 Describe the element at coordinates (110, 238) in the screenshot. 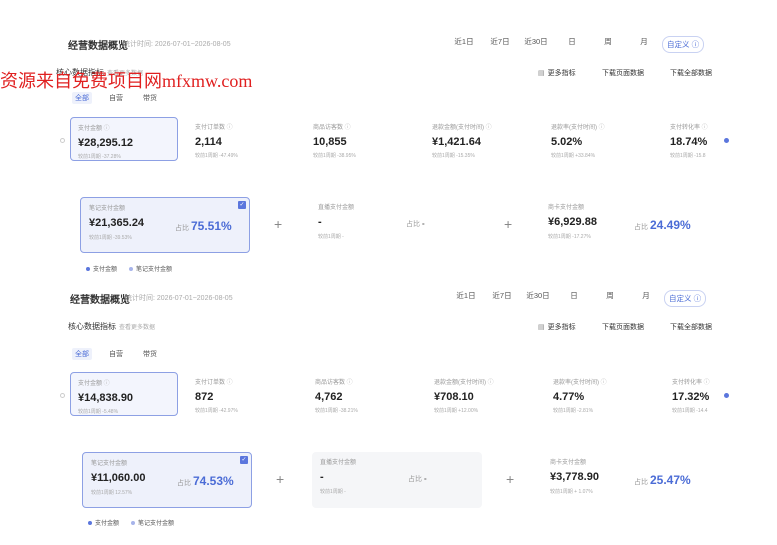

I see `card-compare: 较前1周期 -39.53%` at that location.